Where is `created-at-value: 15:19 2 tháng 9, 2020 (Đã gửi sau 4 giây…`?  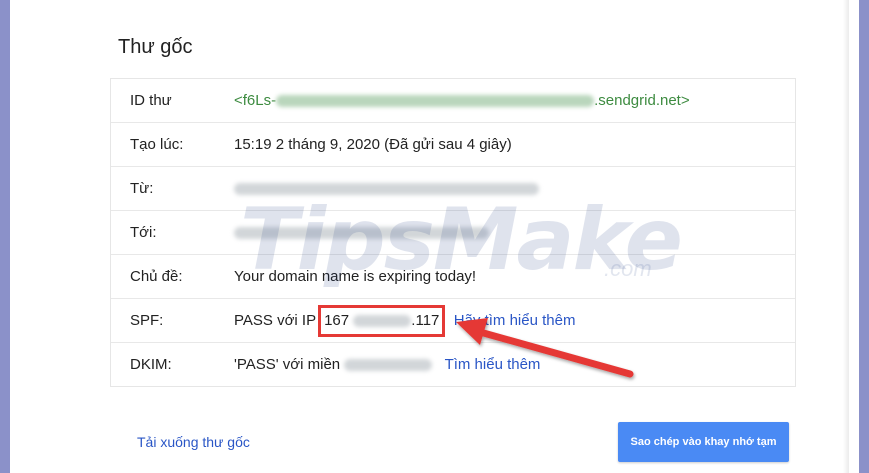 created-at-value: 15:19 2 tháng 9, 2020 (Đã gửi sau 4 giây… is located at coordinates (373, 144).